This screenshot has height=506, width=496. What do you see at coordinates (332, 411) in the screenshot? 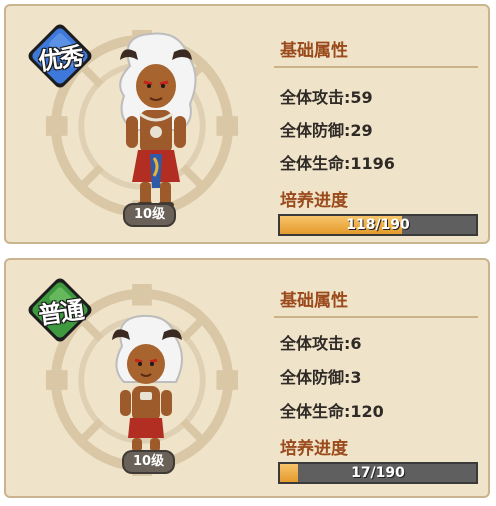
I see `stat-hp: 全体生命:120` at bounding box center [332, 411].